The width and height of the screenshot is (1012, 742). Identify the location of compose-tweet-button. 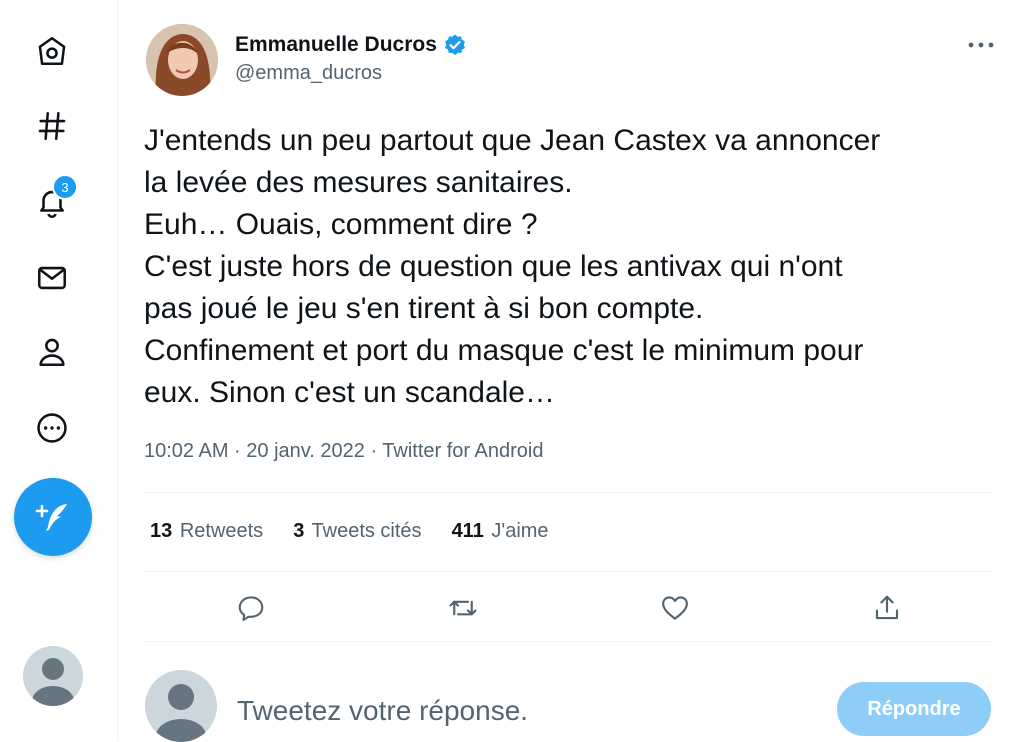
(53, 517).